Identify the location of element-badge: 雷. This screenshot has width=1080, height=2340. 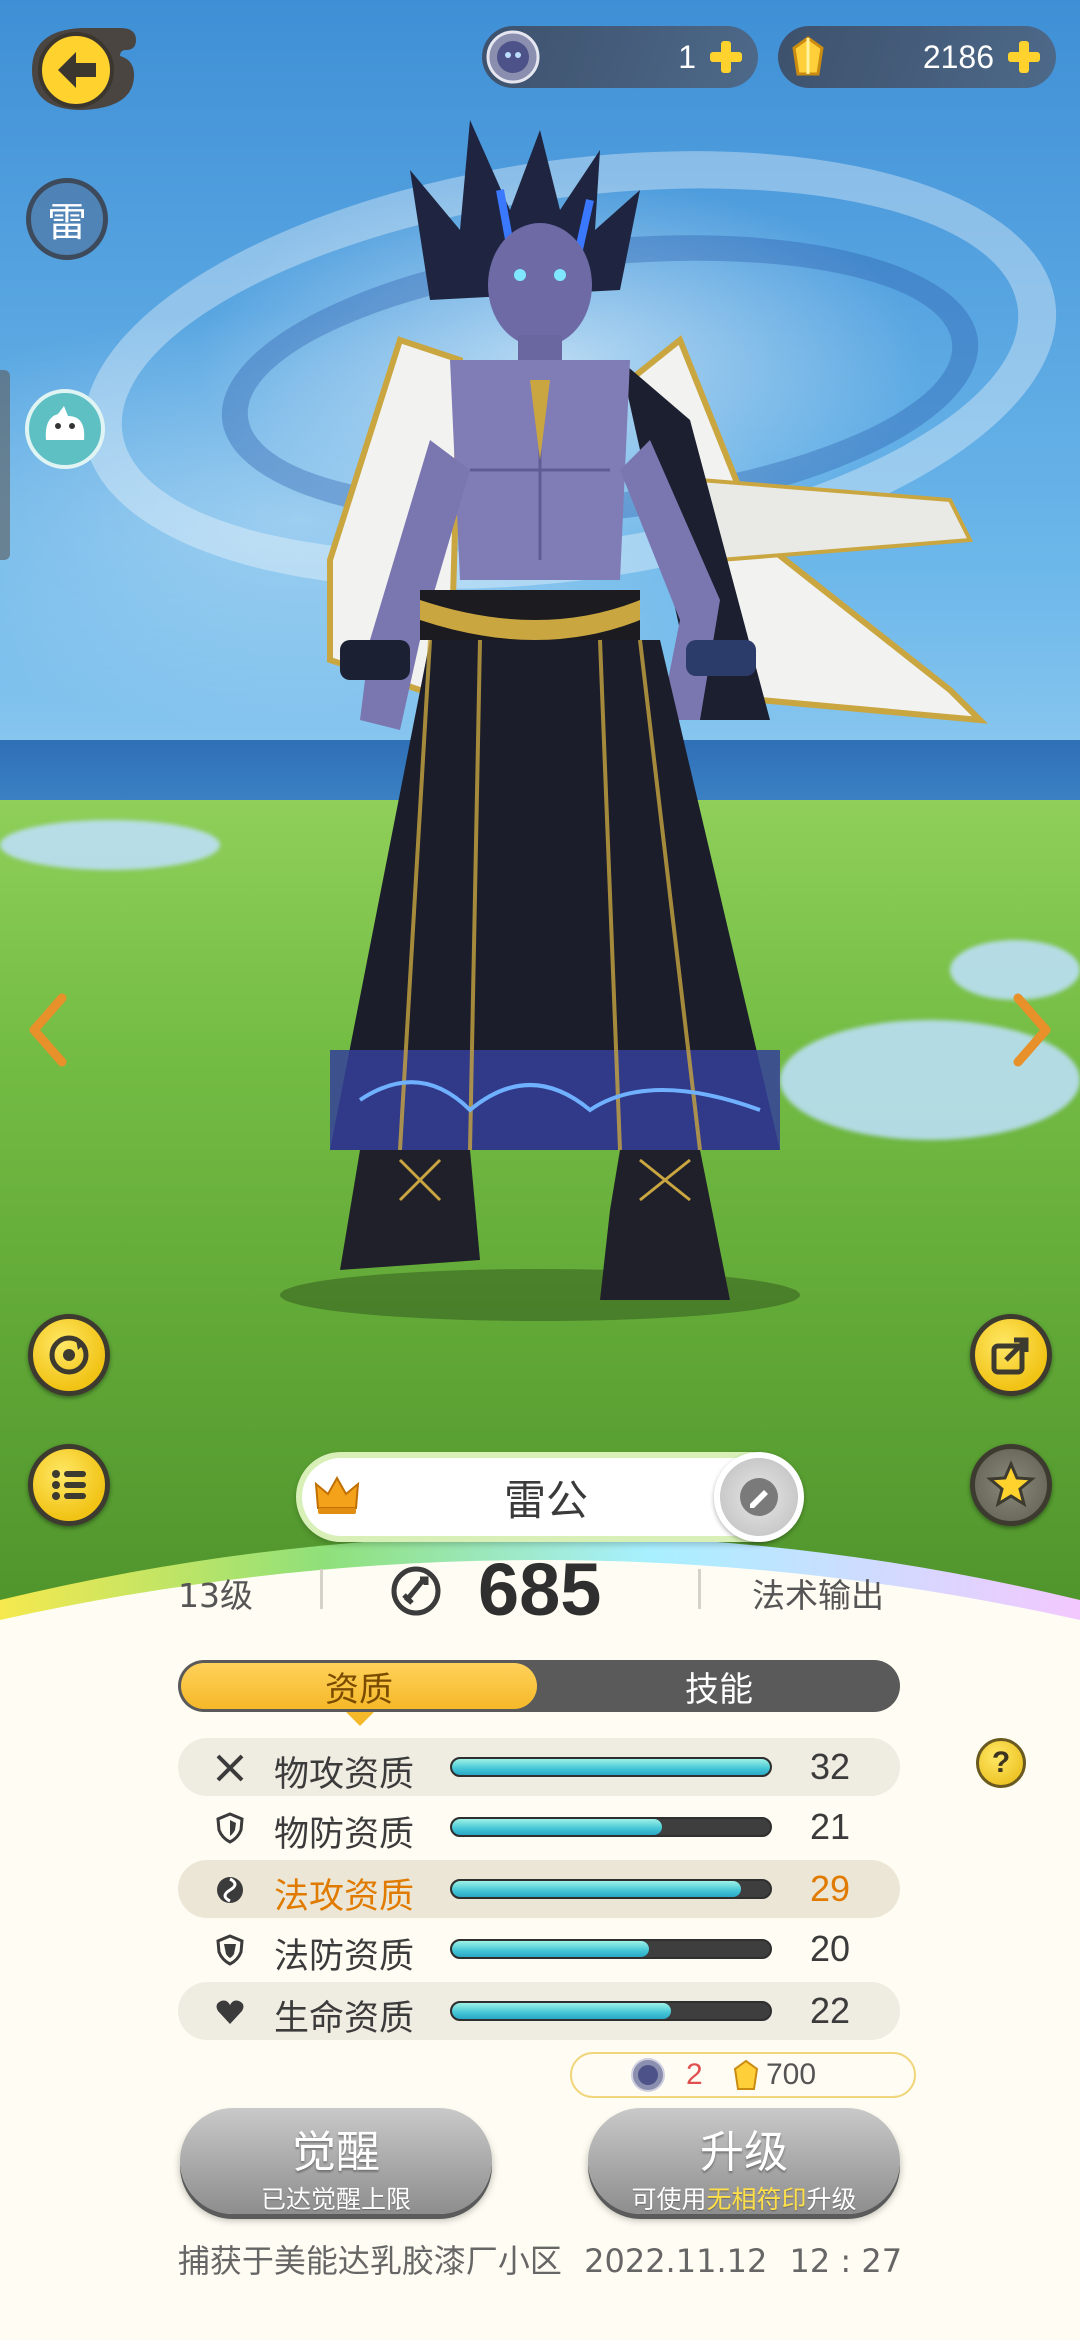
(67, 219).